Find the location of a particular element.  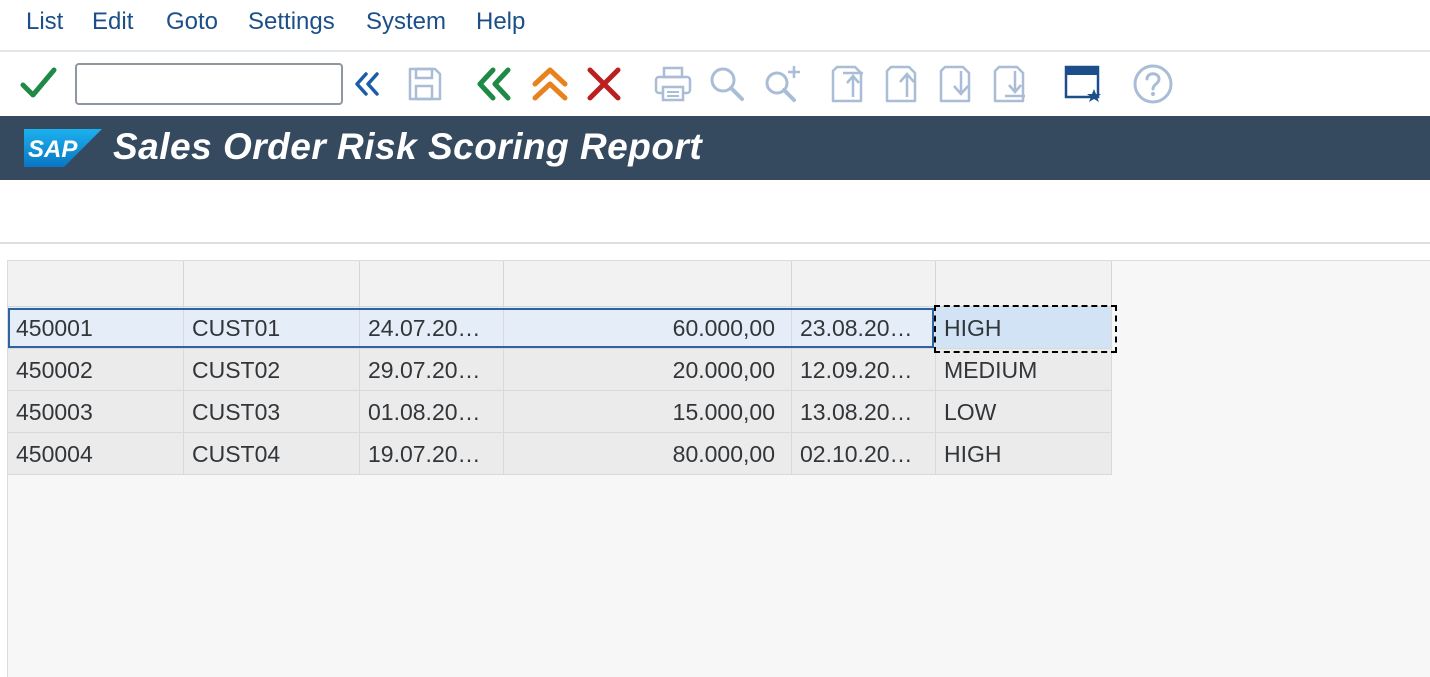

order-number-cell: 450001 is located at coordinates (96, 328).